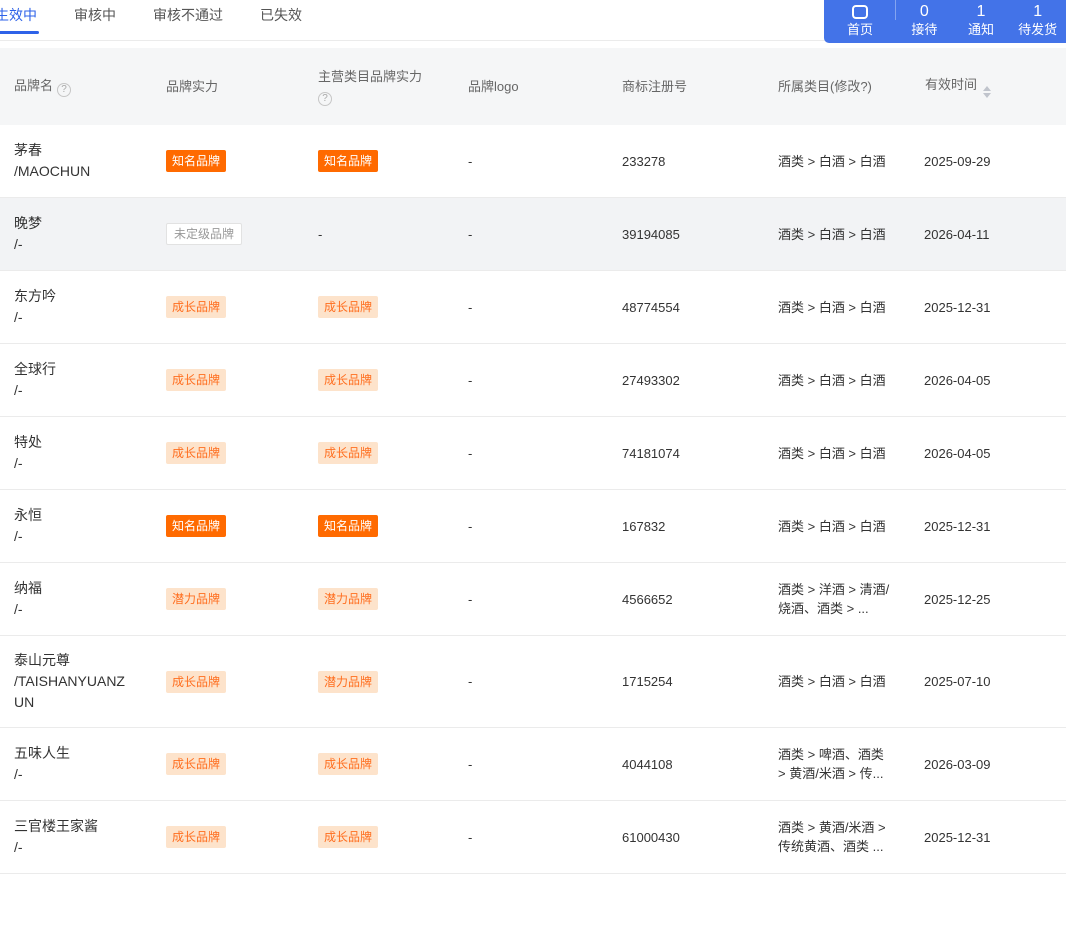 This screenshot has height=935, width=1066. What do you see at coordinates (957, 453) in the screenshot?
I see `valid-time-cell: 2026-04-05` at bounding box center [957, 453].